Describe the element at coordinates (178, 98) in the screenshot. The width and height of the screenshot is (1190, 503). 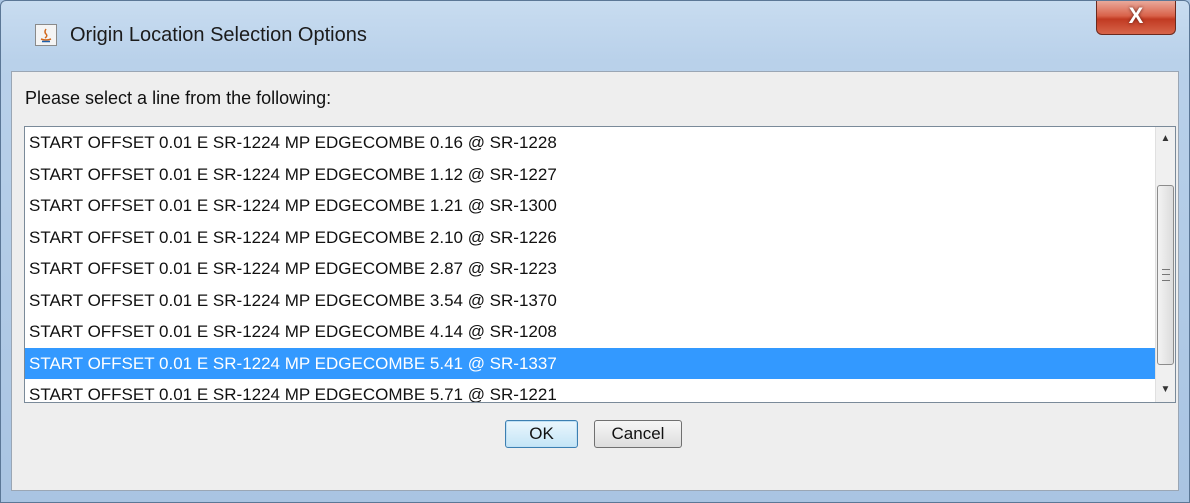
I see `prompt-label: Please select a line from the following:` at that location.